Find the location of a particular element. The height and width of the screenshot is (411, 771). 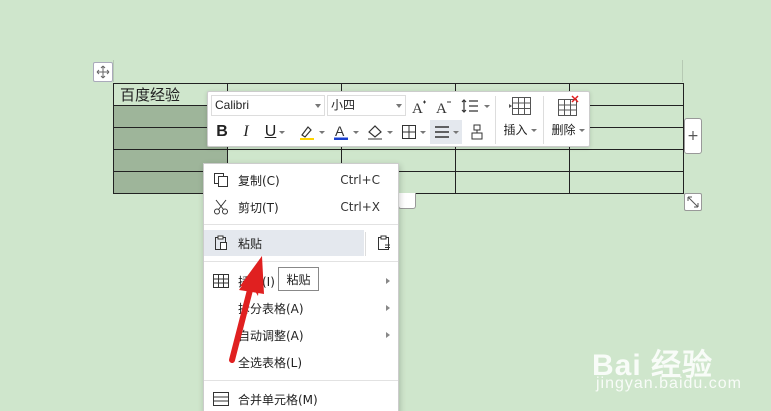

move-arrows-icon is located at coordinates (103, 72).